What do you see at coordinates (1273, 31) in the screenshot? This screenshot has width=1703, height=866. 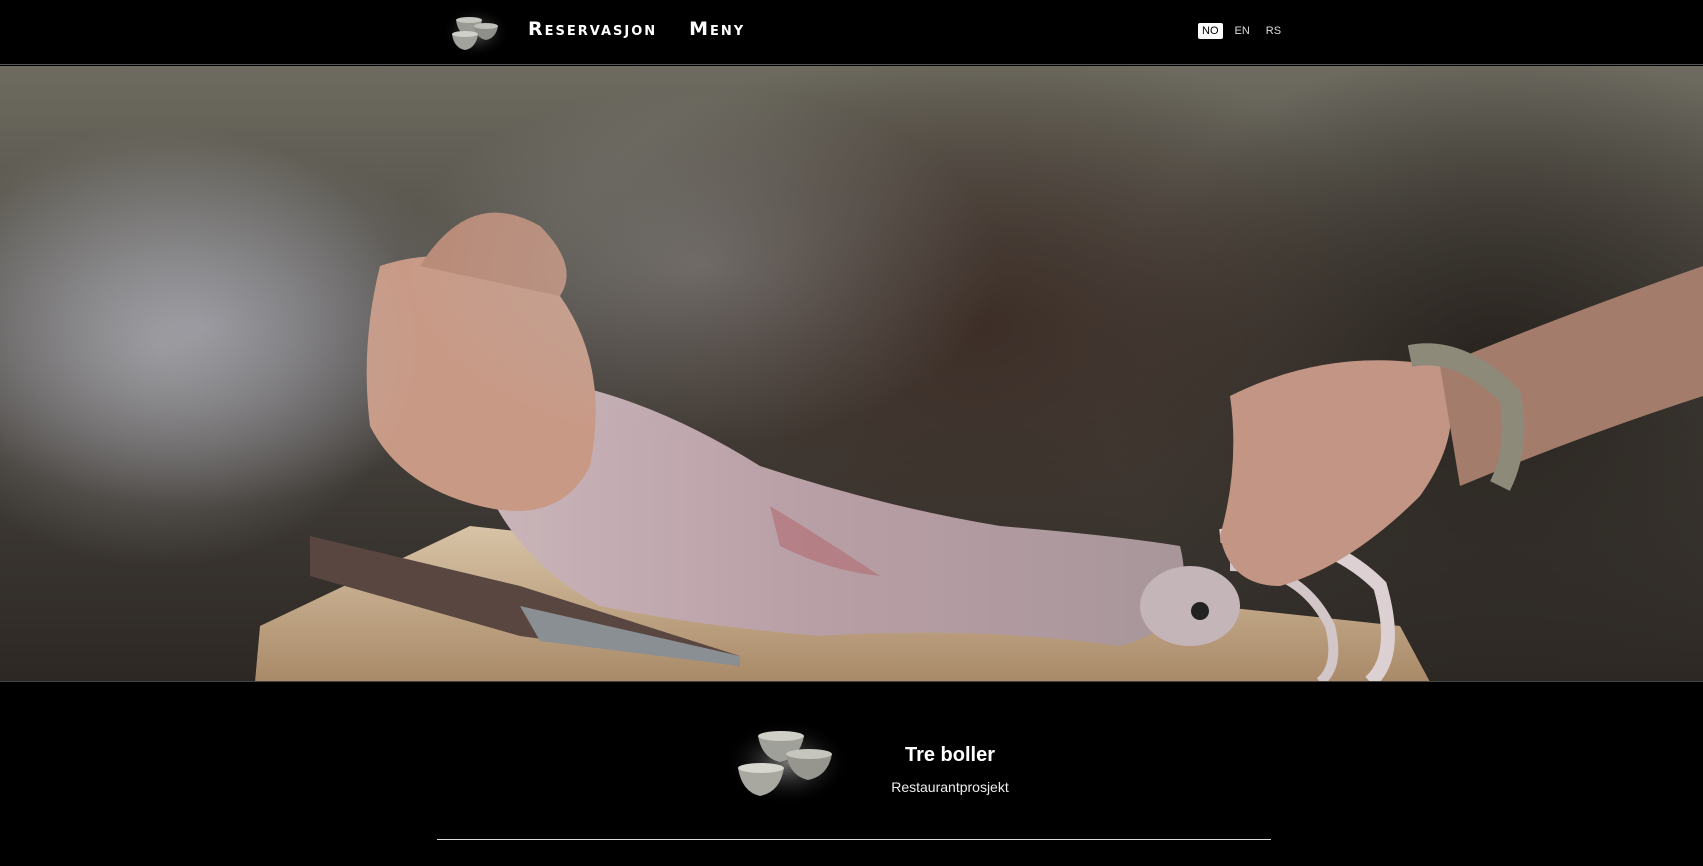 I see `lang-rs: RS` at bounding box center [1273, 31].